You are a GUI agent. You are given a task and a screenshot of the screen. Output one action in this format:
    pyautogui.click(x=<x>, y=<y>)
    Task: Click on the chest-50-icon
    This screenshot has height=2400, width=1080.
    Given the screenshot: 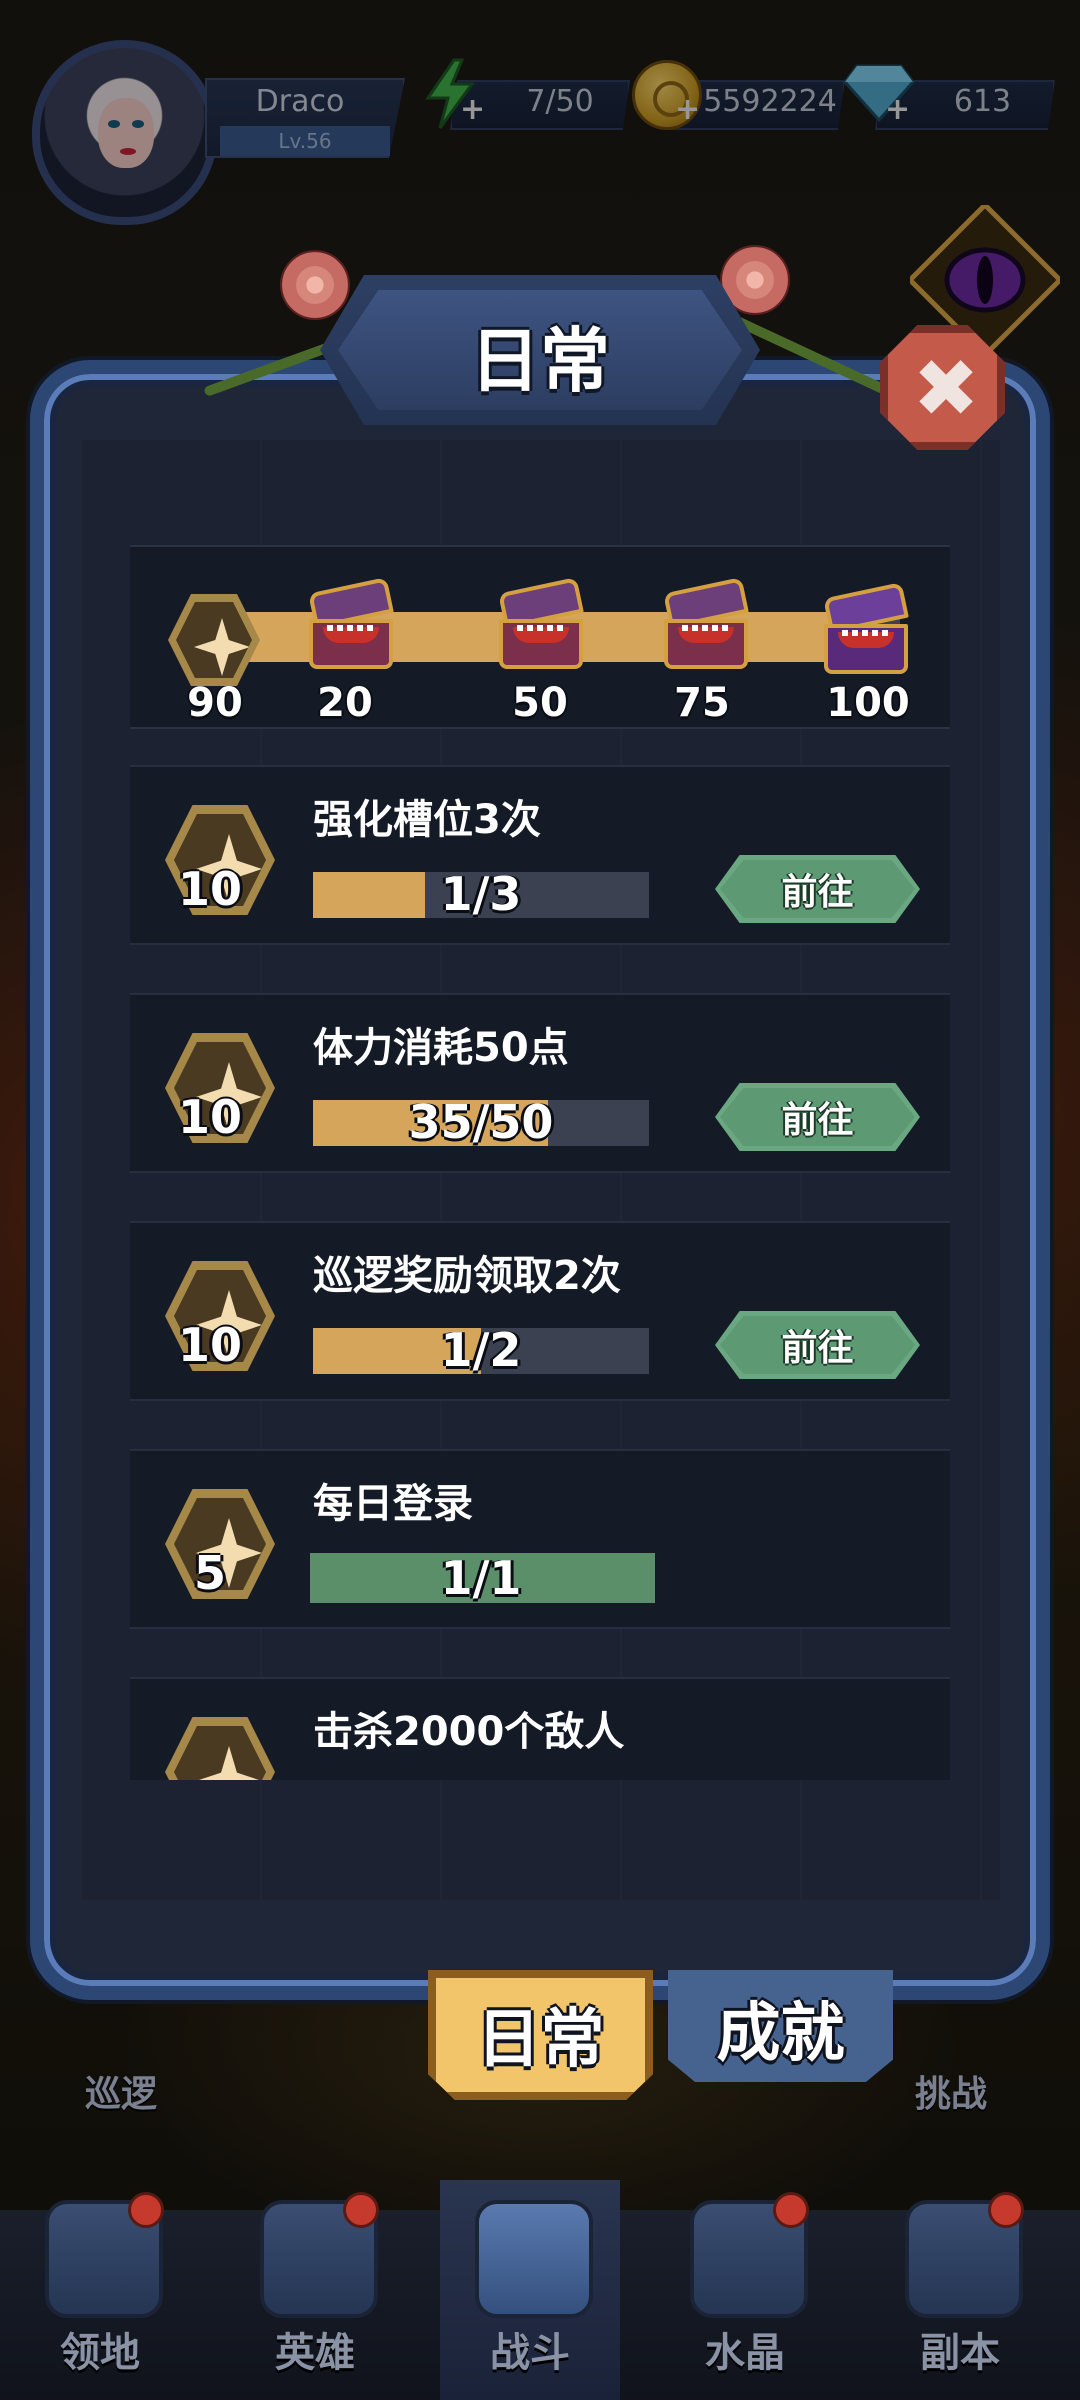 What is the action you would take?
    pyautogui.click(x=541, y=624)
    